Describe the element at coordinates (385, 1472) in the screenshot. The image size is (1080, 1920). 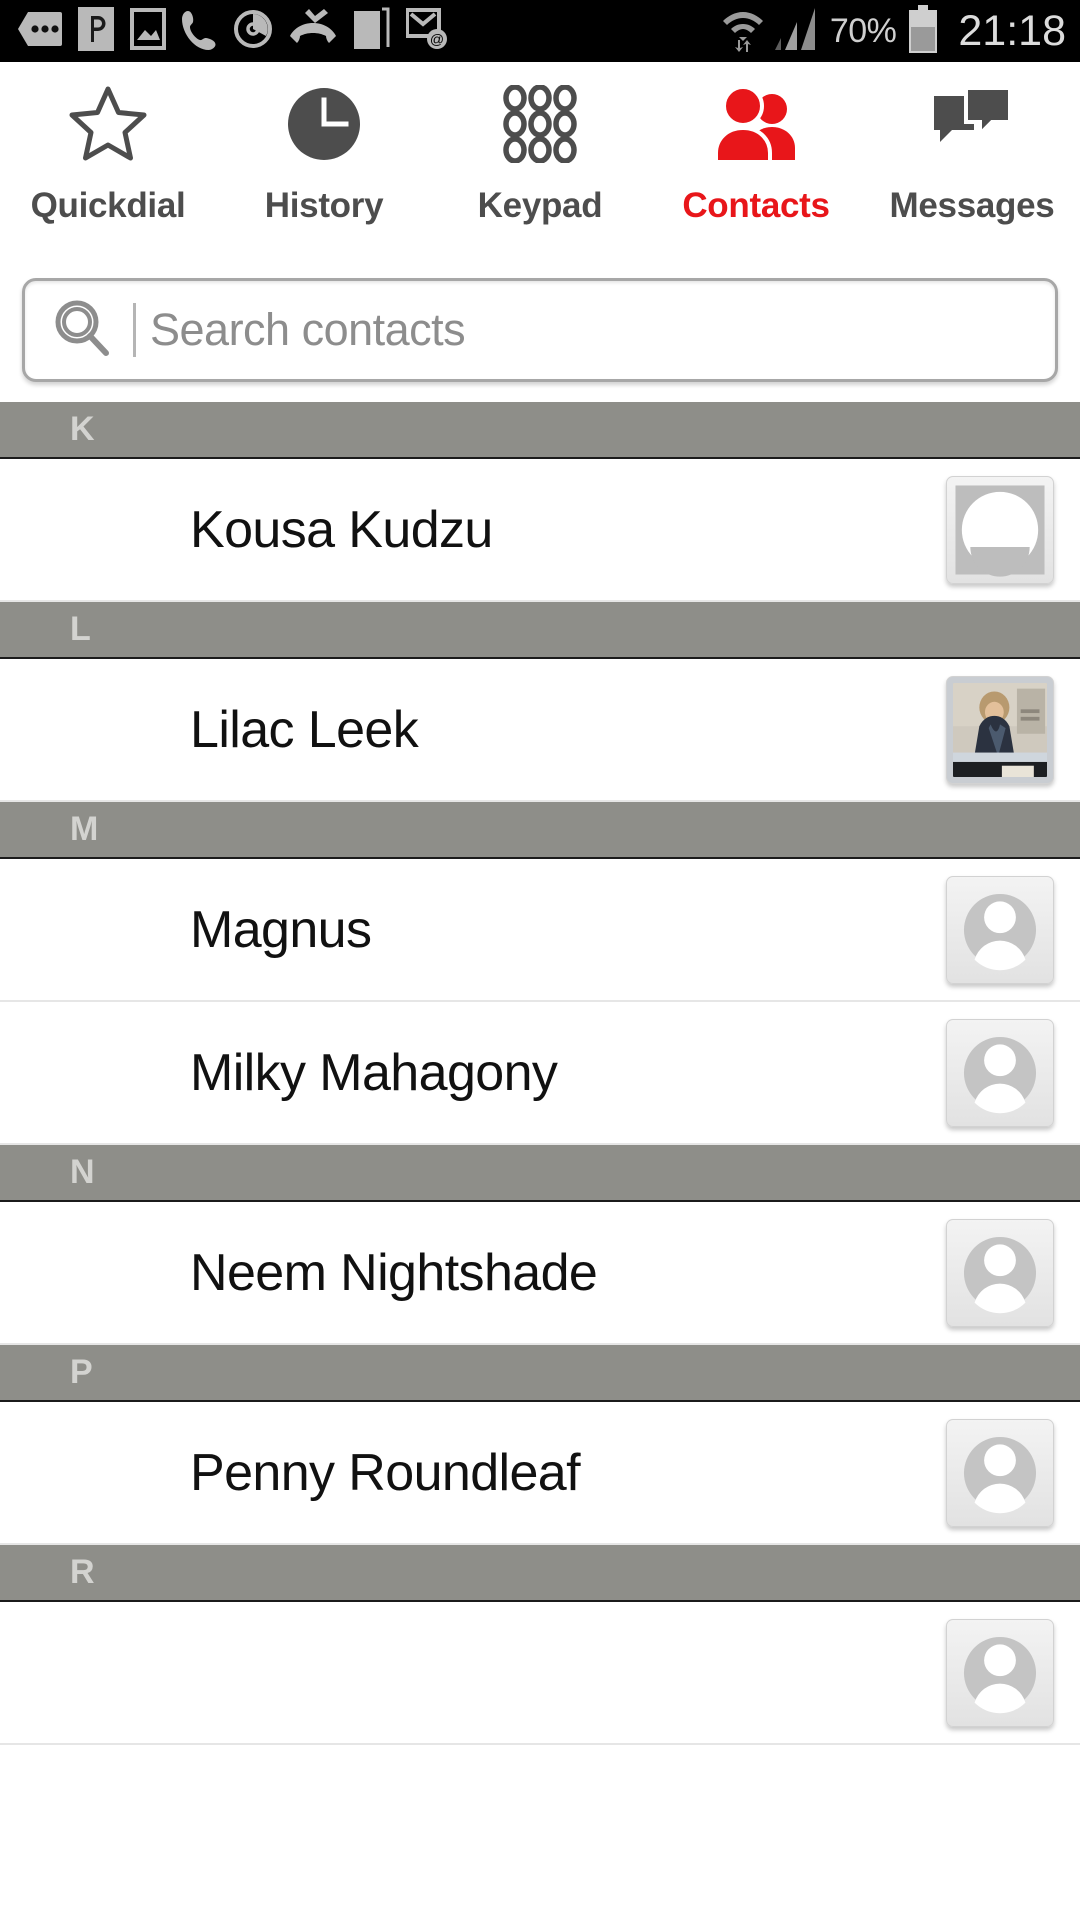
I see `contact-name: Penny Roundleaf` at that location.